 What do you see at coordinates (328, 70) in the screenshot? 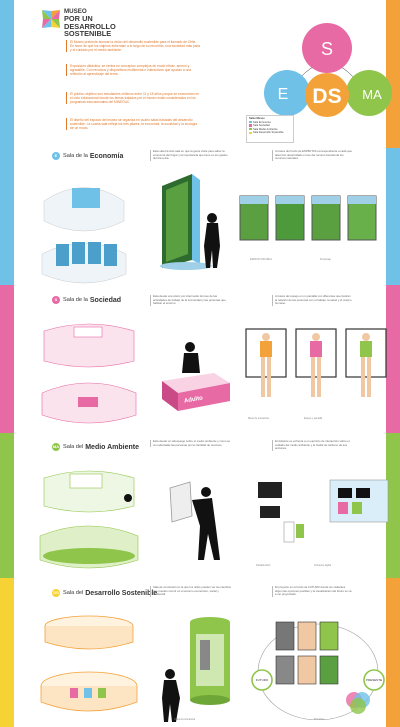
I see `ds-venn-diagram: S E MA DS` at bounding box center [328, 70].